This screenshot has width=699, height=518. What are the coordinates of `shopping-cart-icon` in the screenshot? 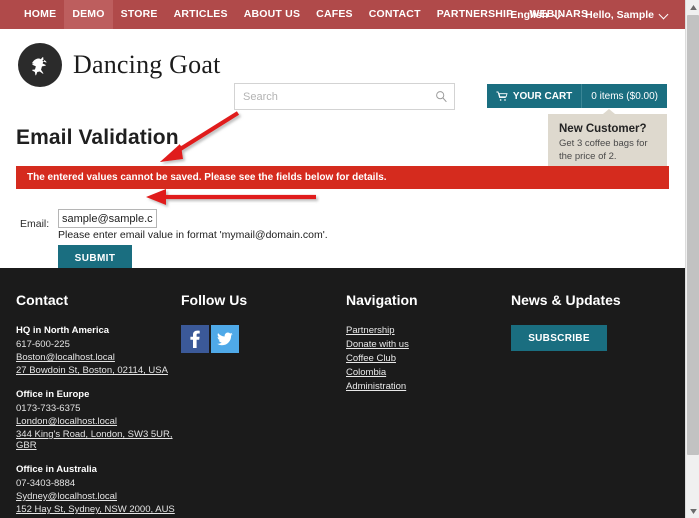 It's located at (502, 96).